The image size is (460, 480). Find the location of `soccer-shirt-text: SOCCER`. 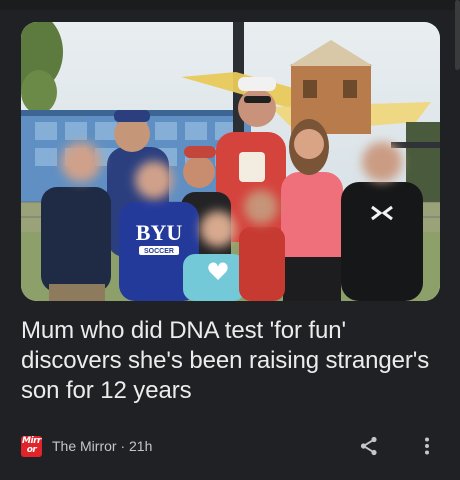

soccer-shirt-text: SOCCER is located at coordinates (159, 251).